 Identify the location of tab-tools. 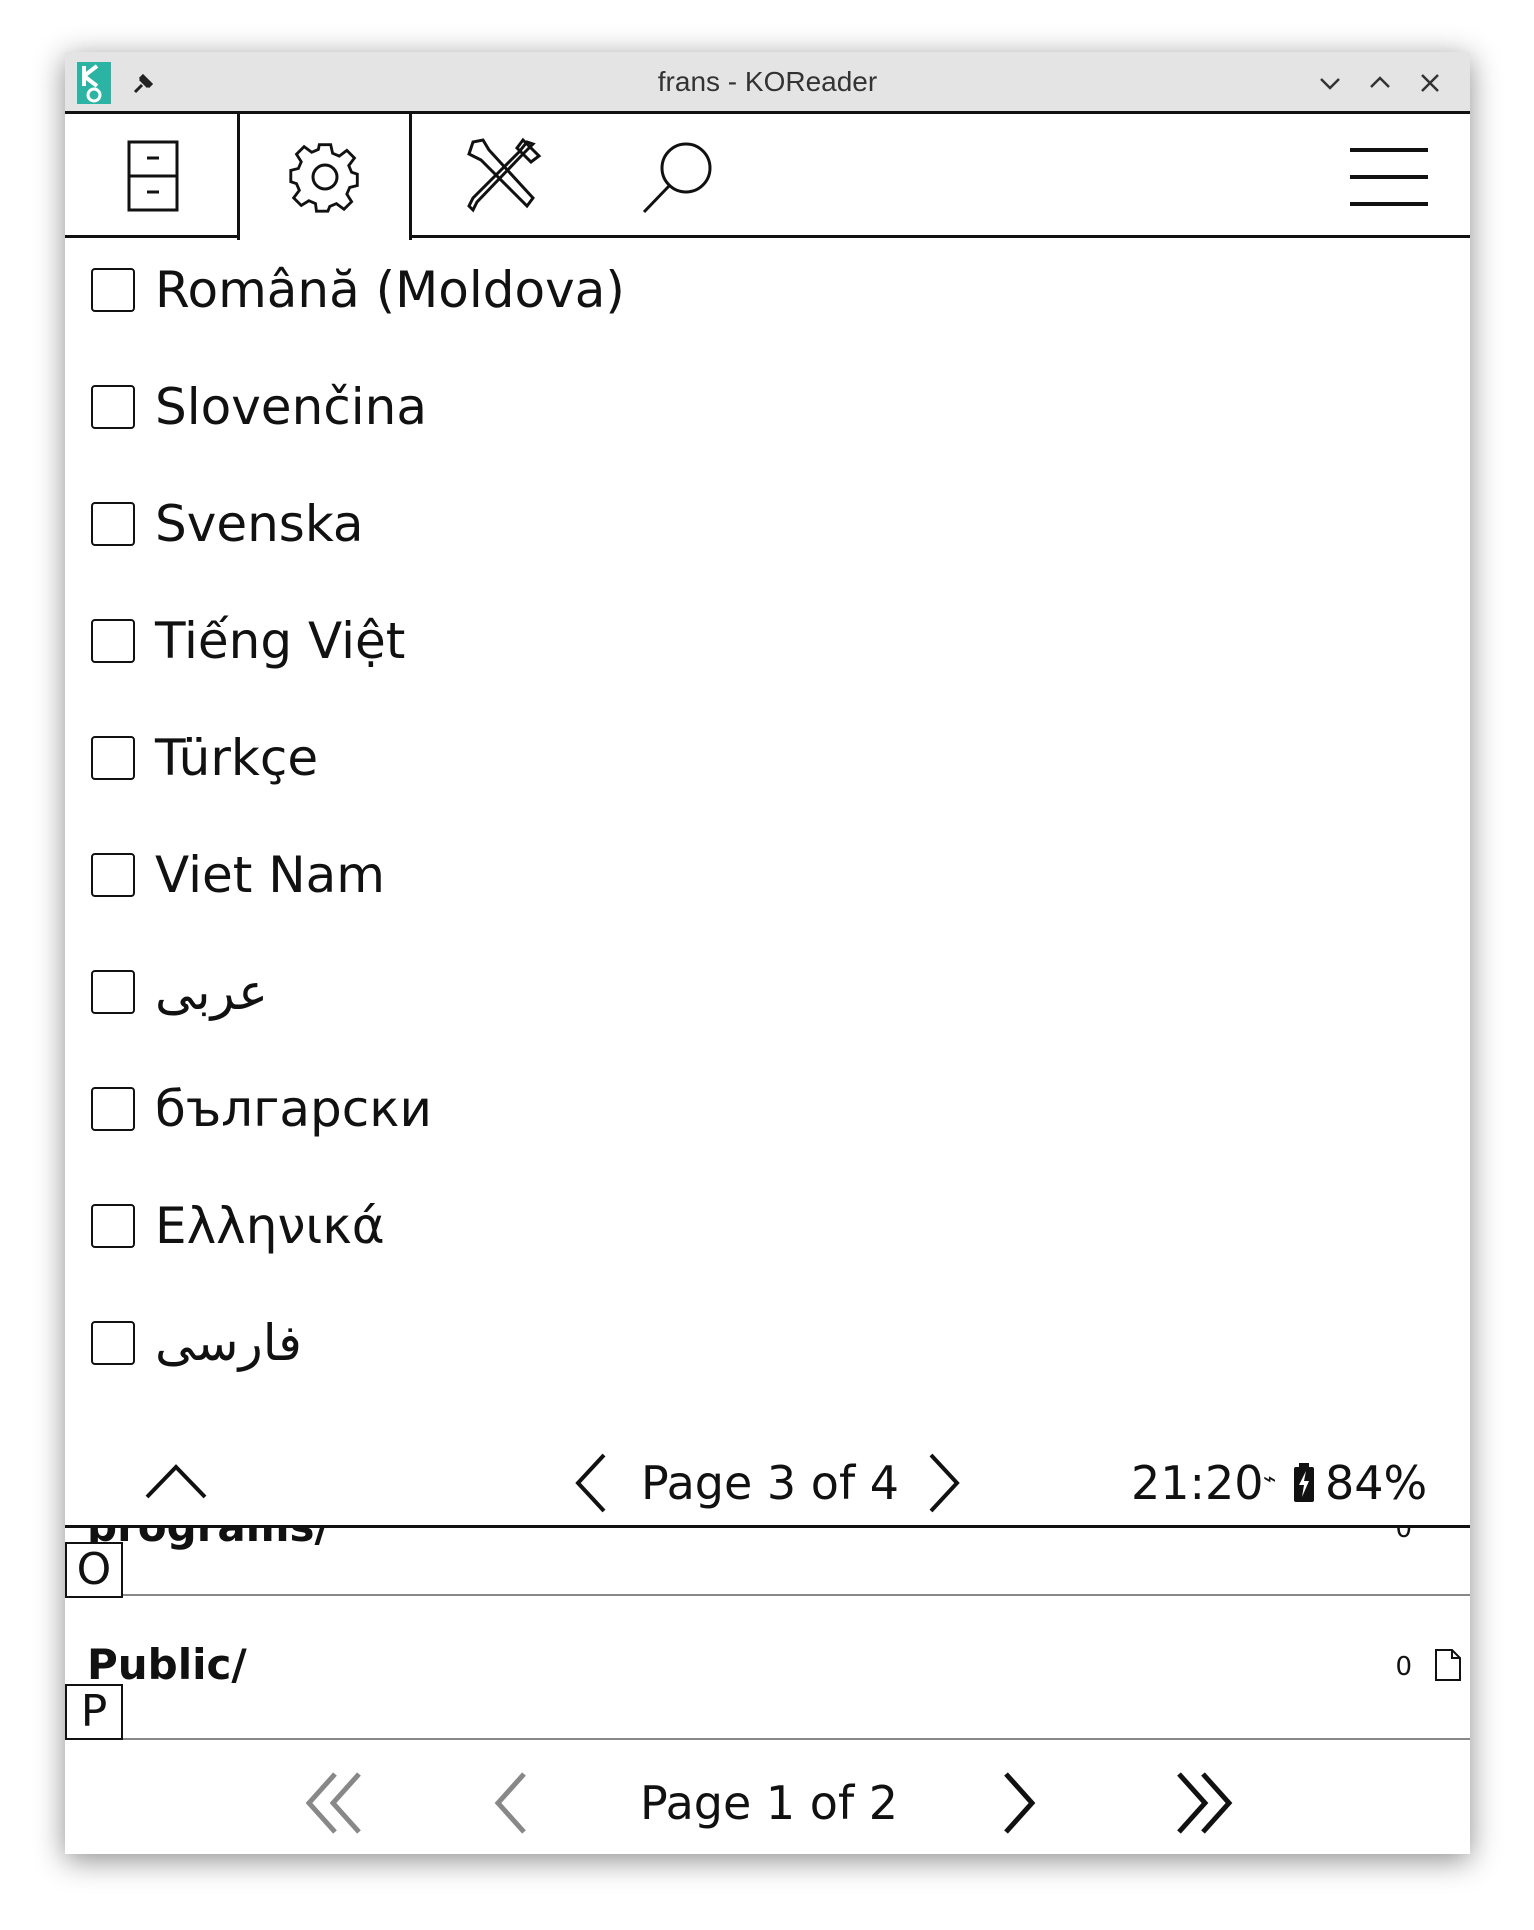
(502, 176).